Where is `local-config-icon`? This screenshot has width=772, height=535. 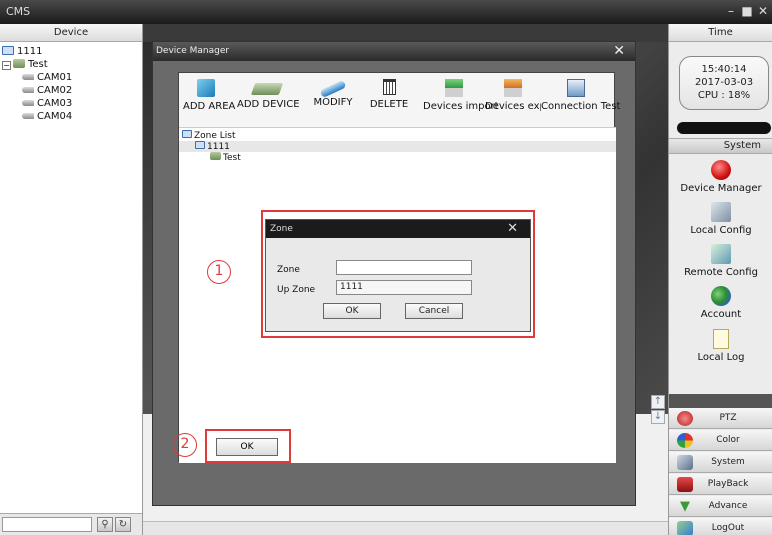 local-config-icon is located at coordinates (721, 212).